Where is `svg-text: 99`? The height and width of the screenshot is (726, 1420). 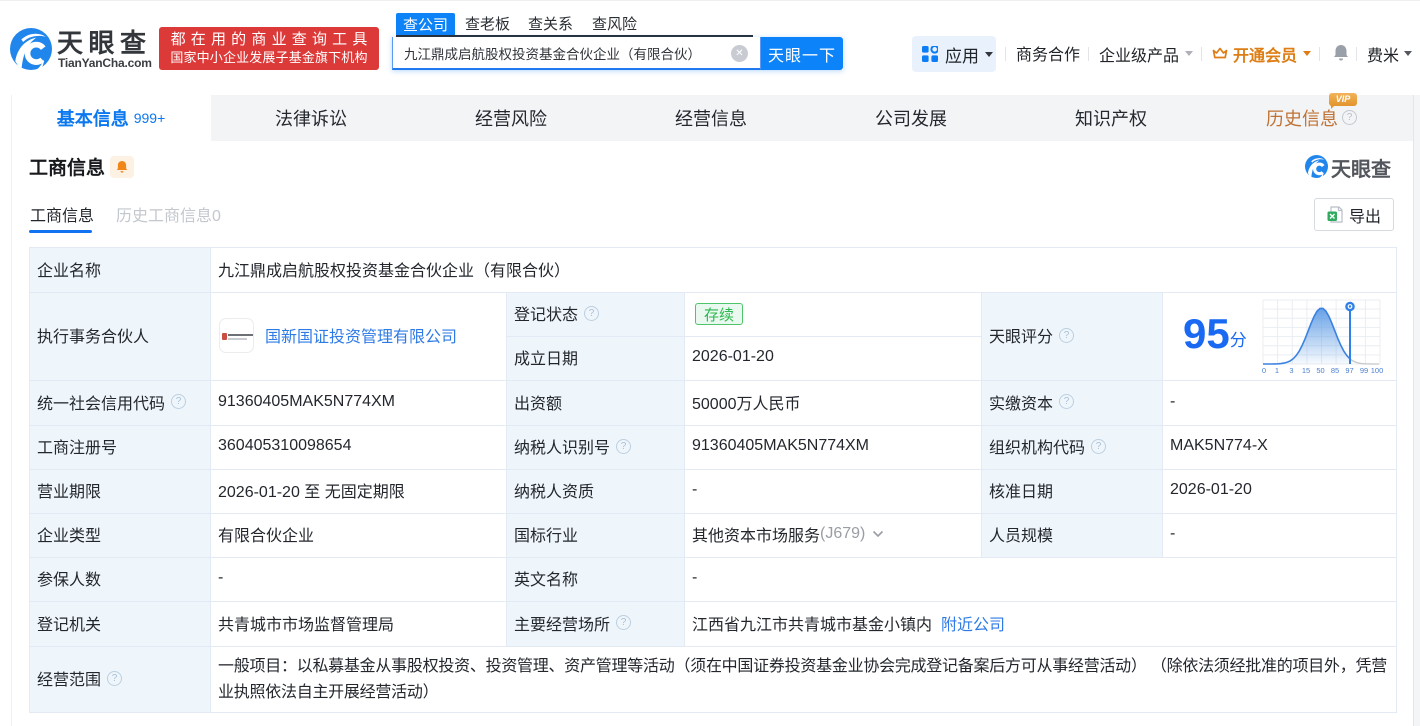
svg-text: 99 is located at coordinates (1364, 370).